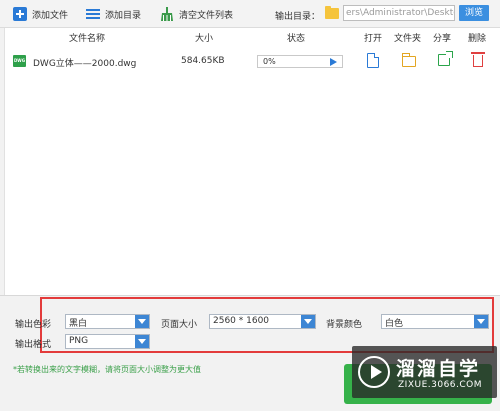 Image resolution: width=500 pixels, height=411 pixels. Describe the element at coordinates (93, 14) in the screenshot. I see `list-icon` at that location.